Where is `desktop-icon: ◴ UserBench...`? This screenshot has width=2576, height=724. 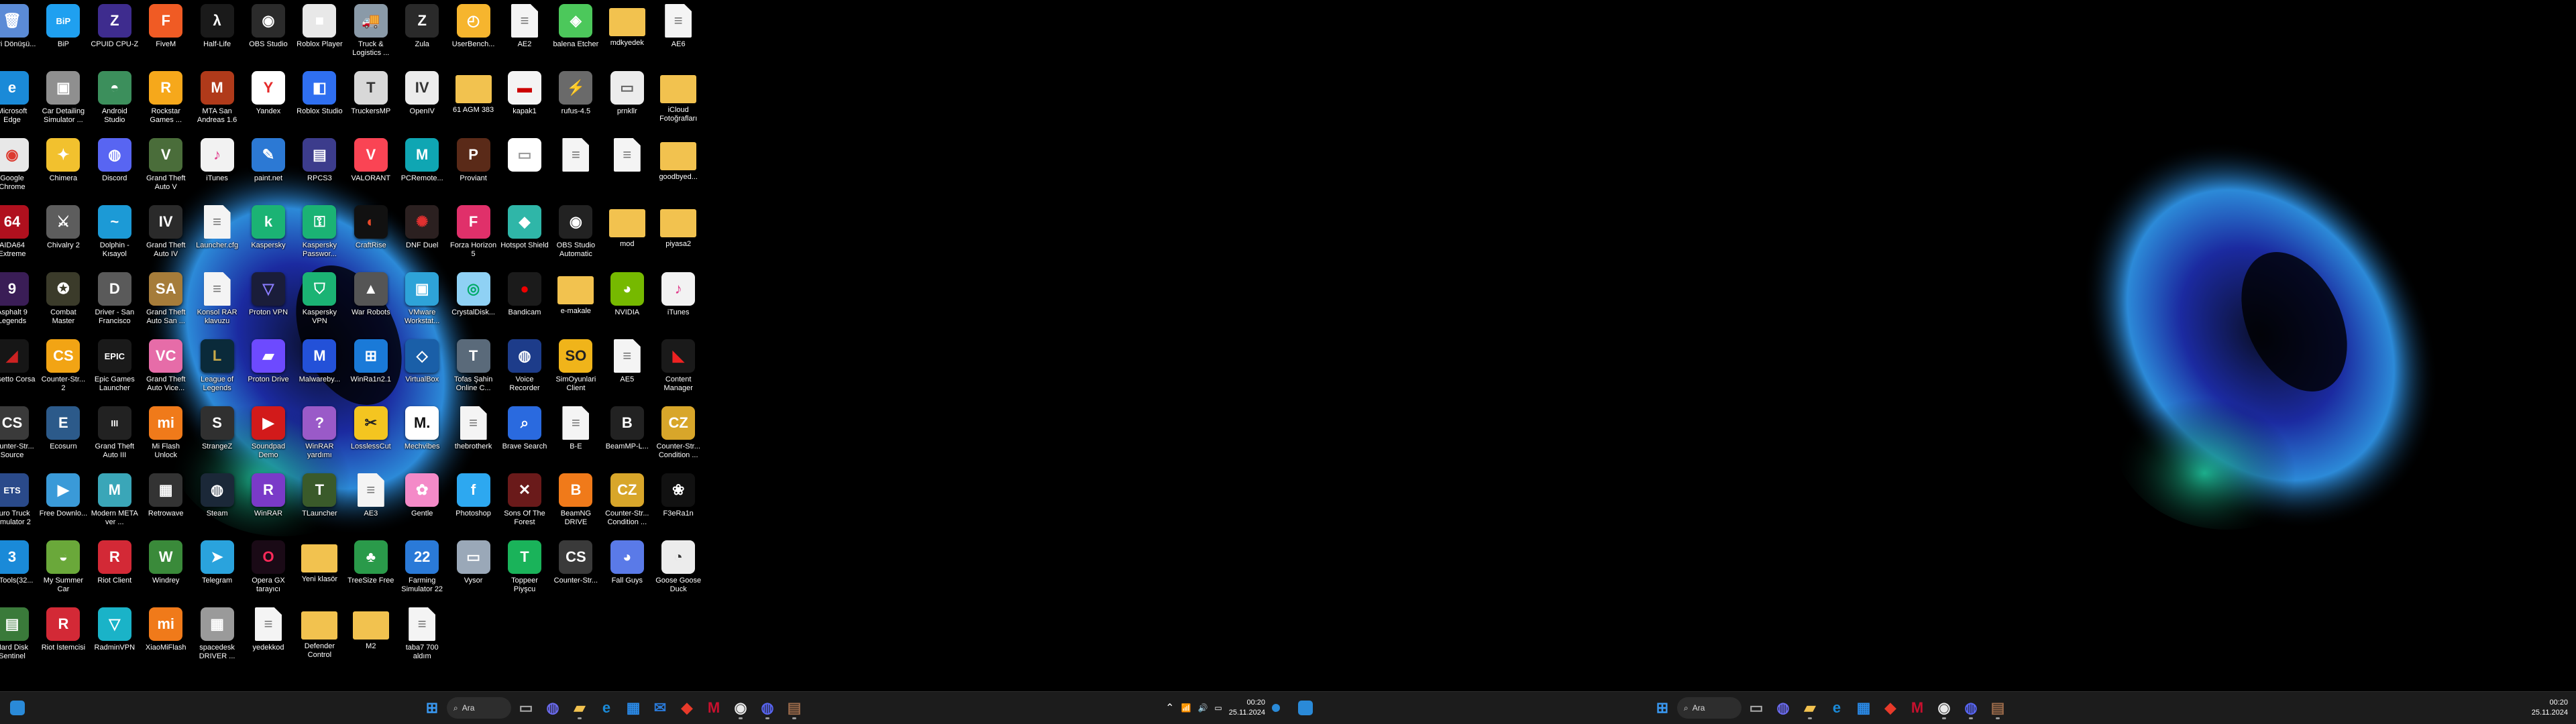
desktop-icon: ◴ UserBench... is located at coordinates (473, 33).